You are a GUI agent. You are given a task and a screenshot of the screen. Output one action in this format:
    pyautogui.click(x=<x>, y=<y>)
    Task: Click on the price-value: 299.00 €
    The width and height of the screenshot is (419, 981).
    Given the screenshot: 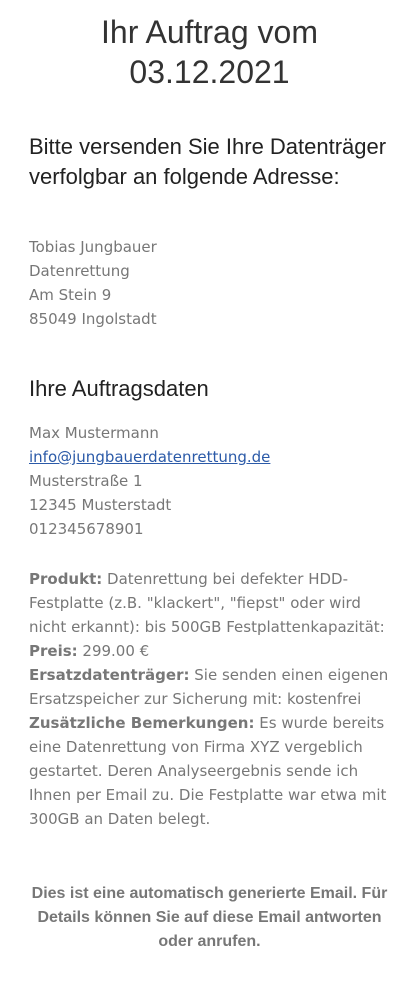 What is the action you would take?
    pyautogui.click(x=113, y=651)
    